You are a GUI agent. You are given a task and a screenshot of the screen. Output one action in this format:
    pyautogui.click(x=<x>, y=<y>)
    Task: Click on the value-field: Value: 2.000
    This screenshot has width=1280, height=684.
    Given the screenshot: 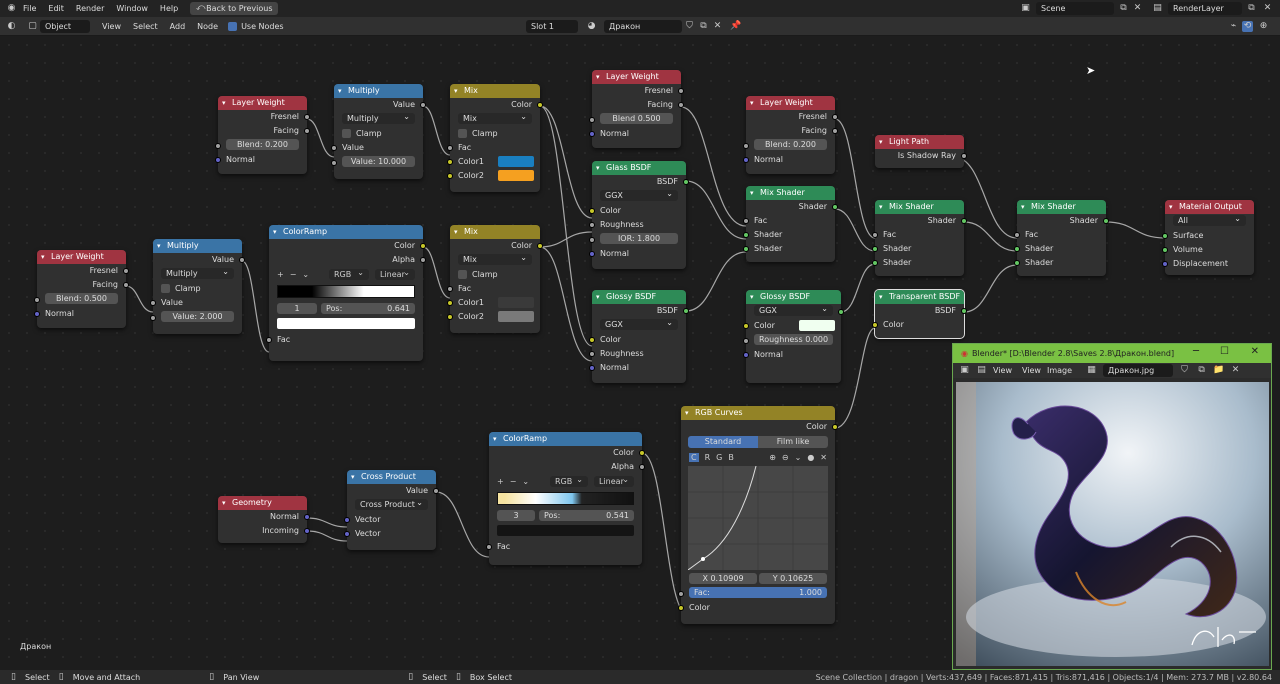 What is the action you would take?
    pyautogui.click(x=197, y=316)
    